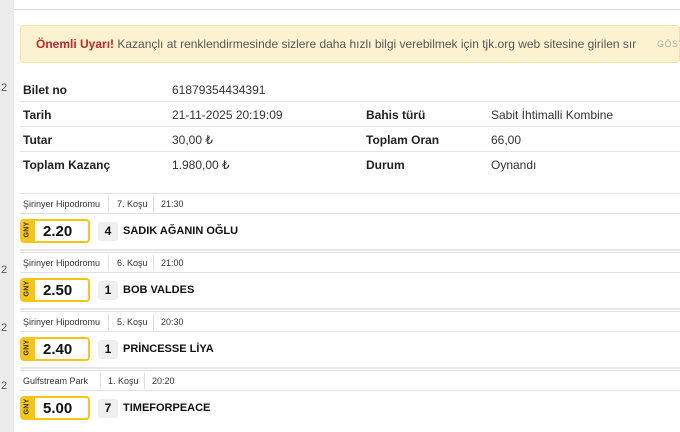 The height and width of the screenshot is (432, 680). Describe the element at coordinates (56, 381) in the screenshot. I see `race-track: Gulfstream Park` at that location.